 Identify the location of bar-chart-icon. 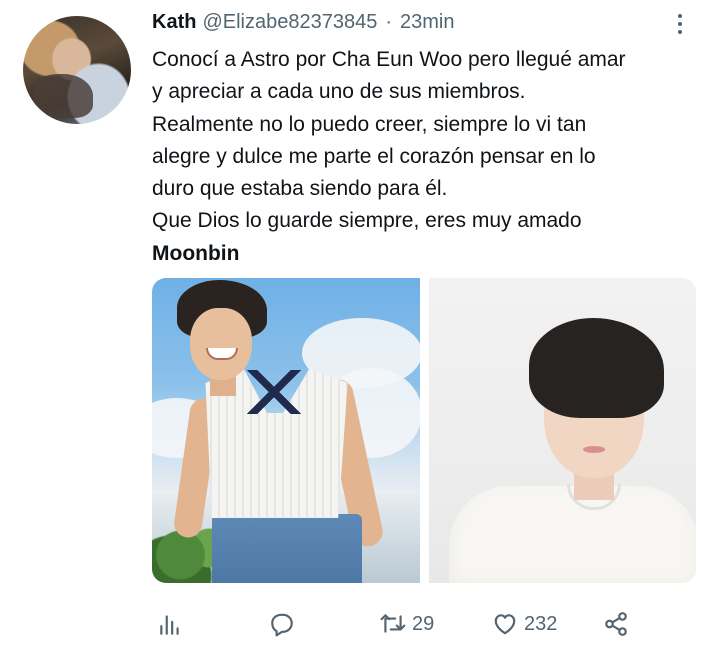
(169, 625).